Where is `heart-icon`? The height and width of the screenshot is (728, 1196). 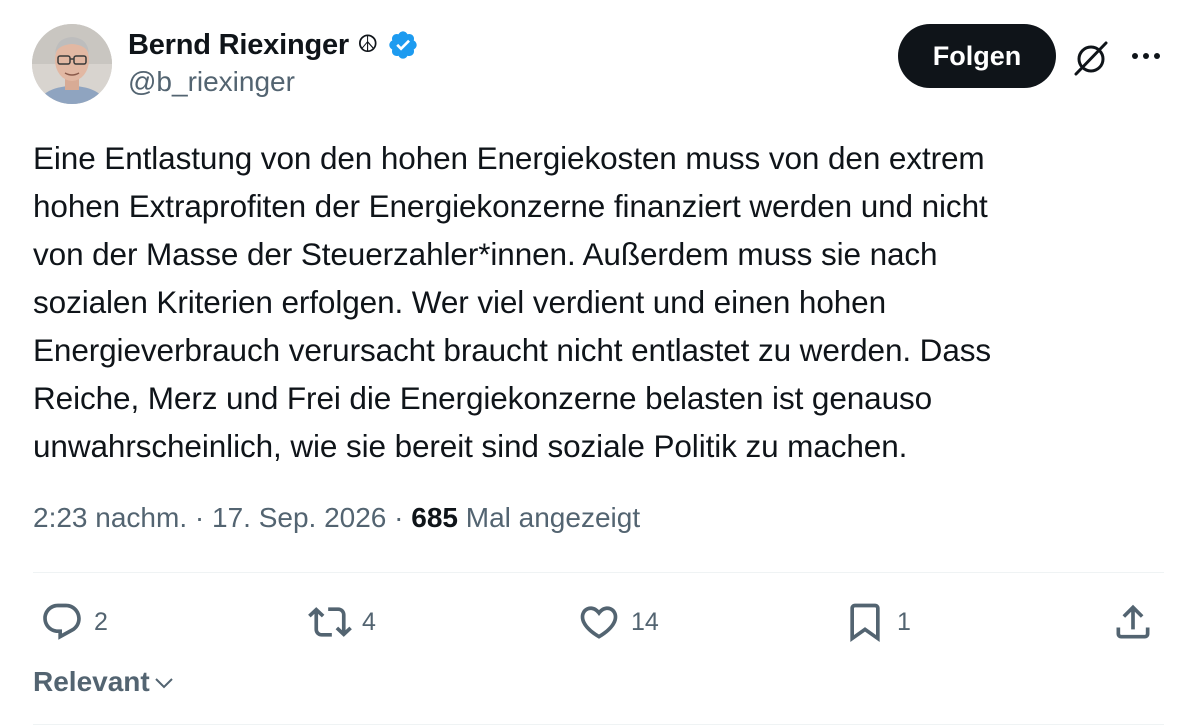 heart-icon is located at coordinates (599, 622).